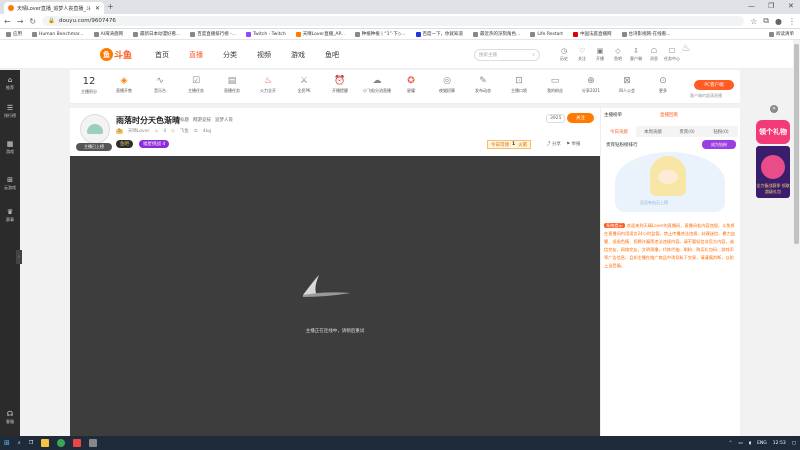 The width and height of the screenshot is (800, 450). Describe the element at coordinates (773, 132) in the screenshot. I see `gift-banner: 领个礼物` at that location.